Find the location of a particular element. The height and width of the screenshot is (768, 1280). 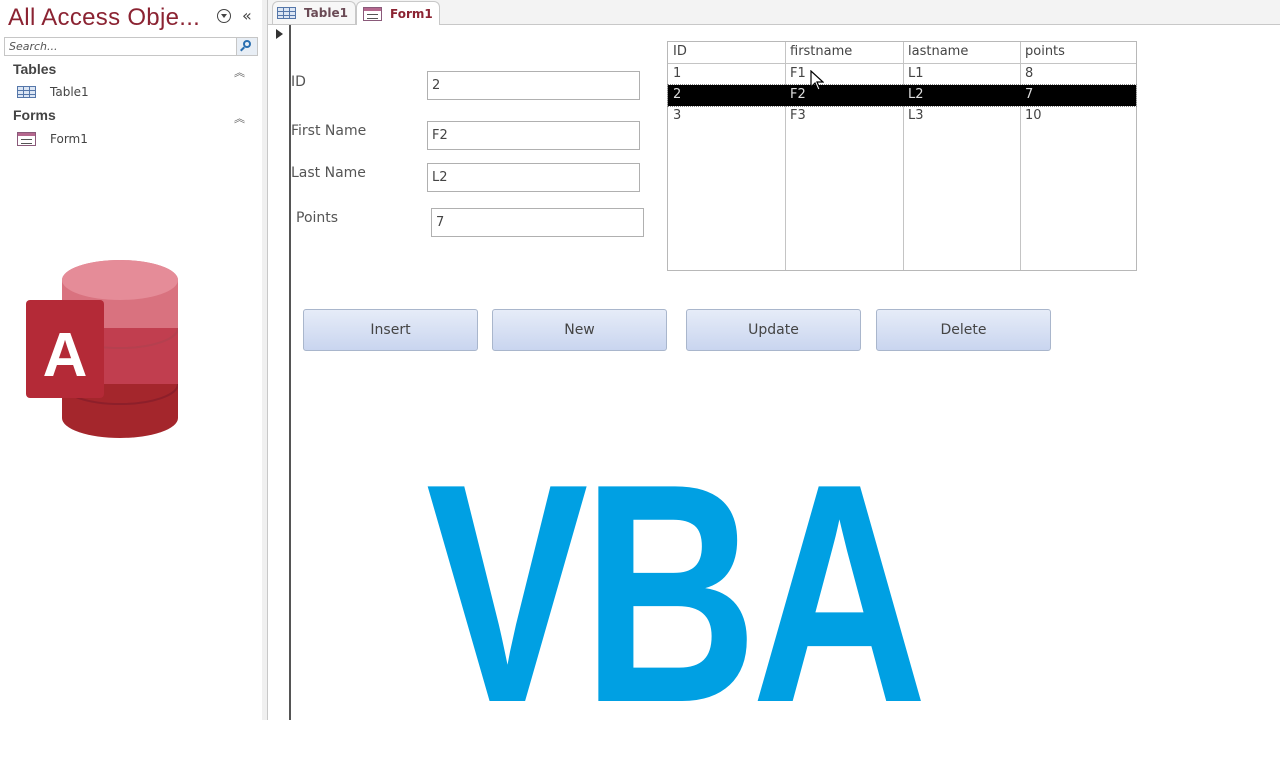

access-logo-icon: A is located at coordinates (102, 349).